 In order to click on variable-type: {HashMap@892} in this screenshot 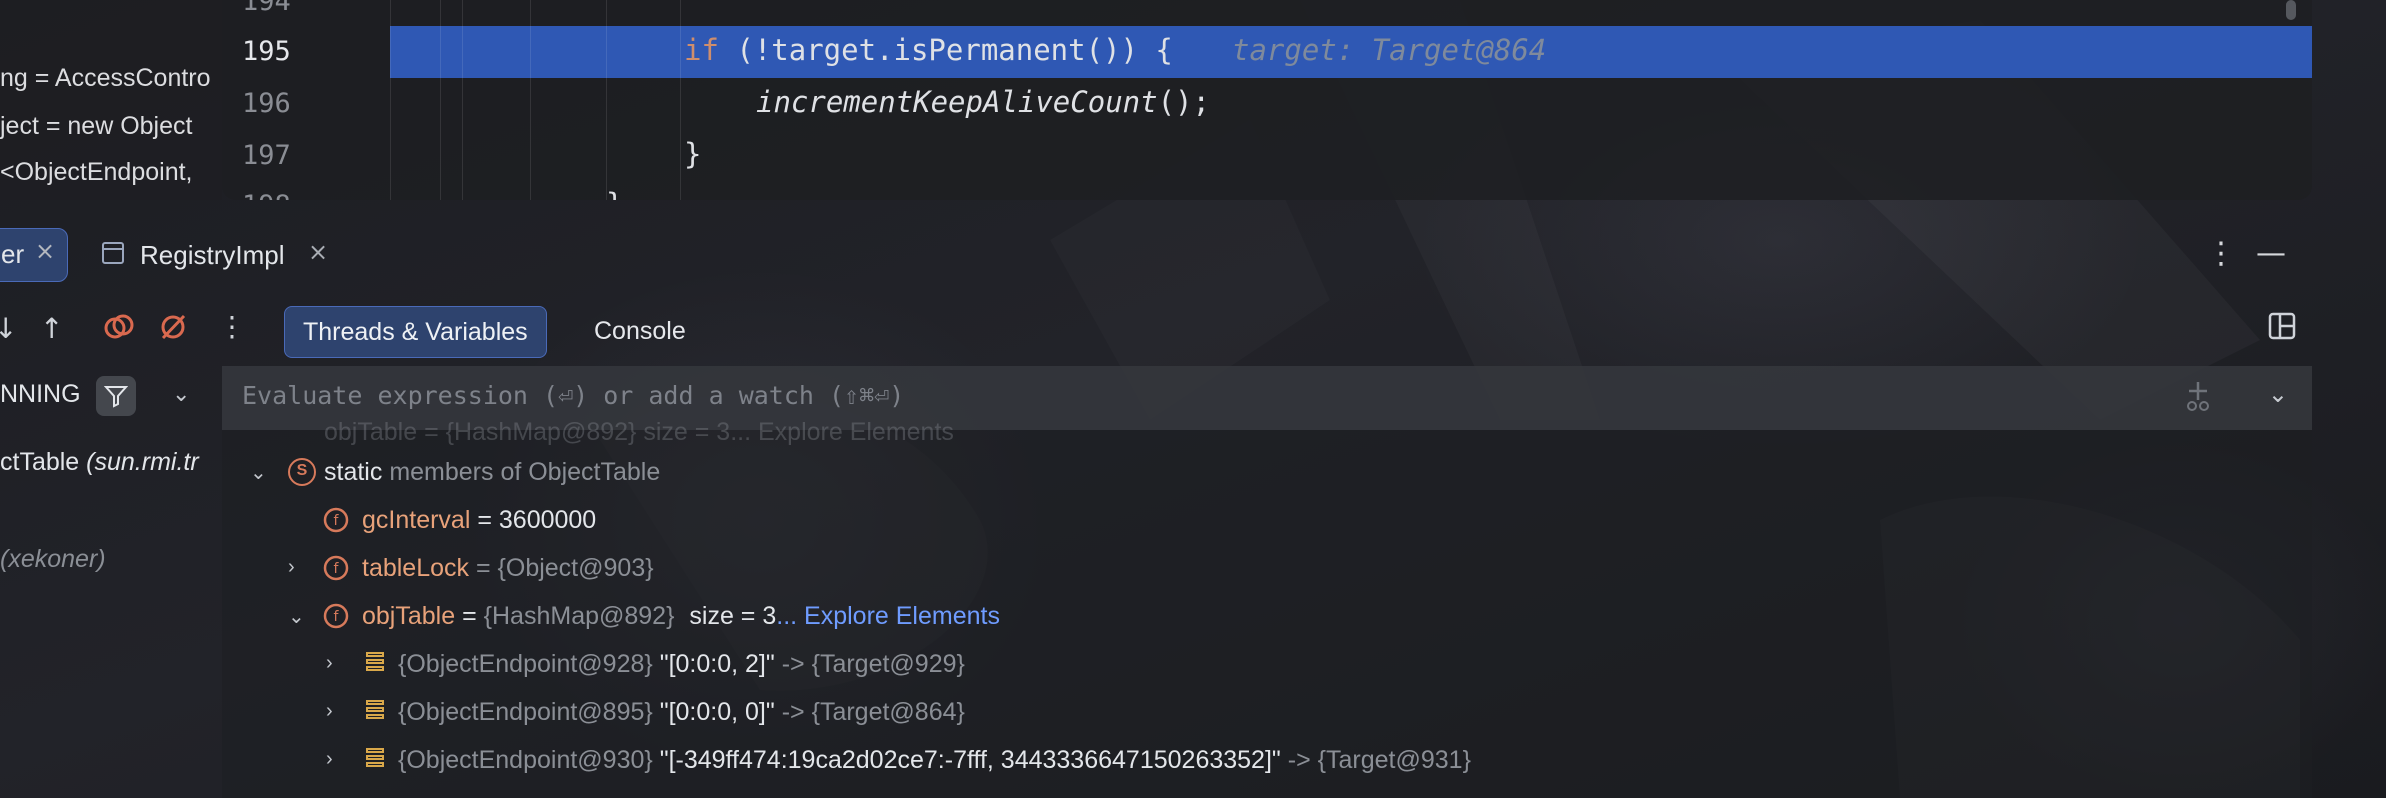, I will do `click(579, 616)`.